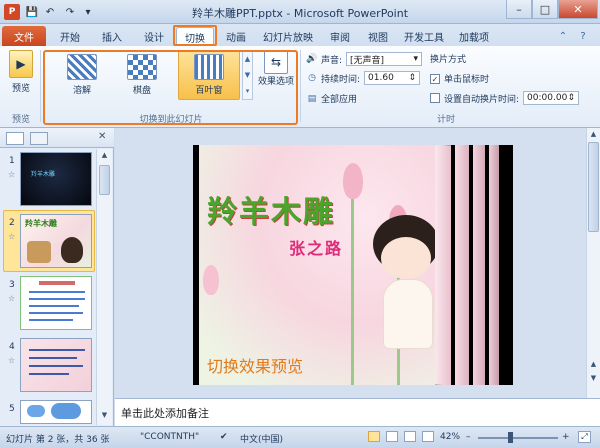  Describe the element at coordinates (593, 378) in the screenshot. I see `next-slide-icon: ▼` at that location.